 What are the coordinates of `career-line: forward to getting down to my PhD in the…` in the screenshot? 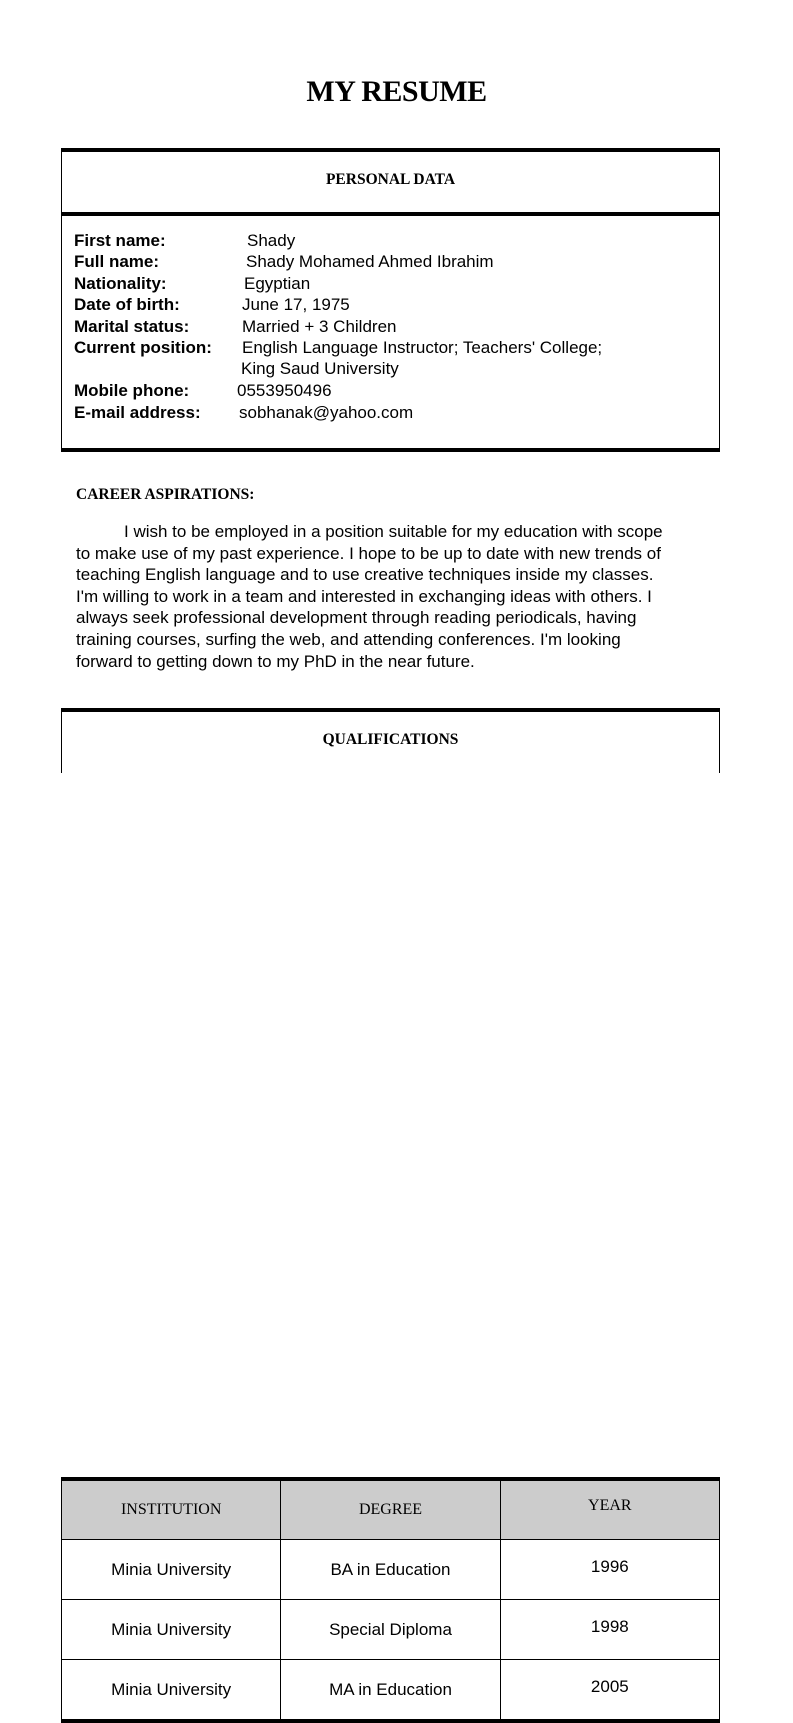 It's located at (275, 661).